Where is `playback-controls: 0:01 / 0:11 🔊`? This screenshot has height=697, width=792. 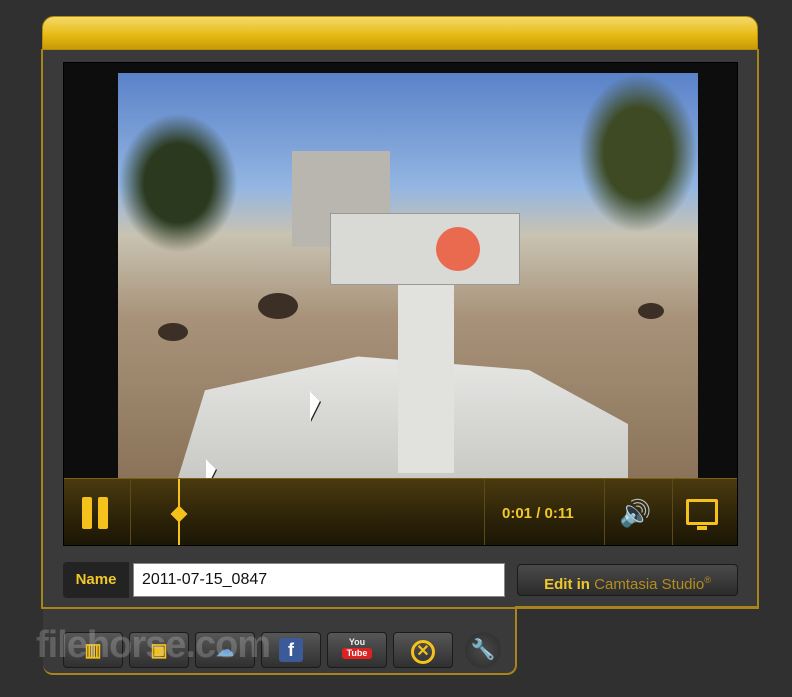
playback-controls: 0:01 / 0:11 🔊 is located at coordinates (400, 511).